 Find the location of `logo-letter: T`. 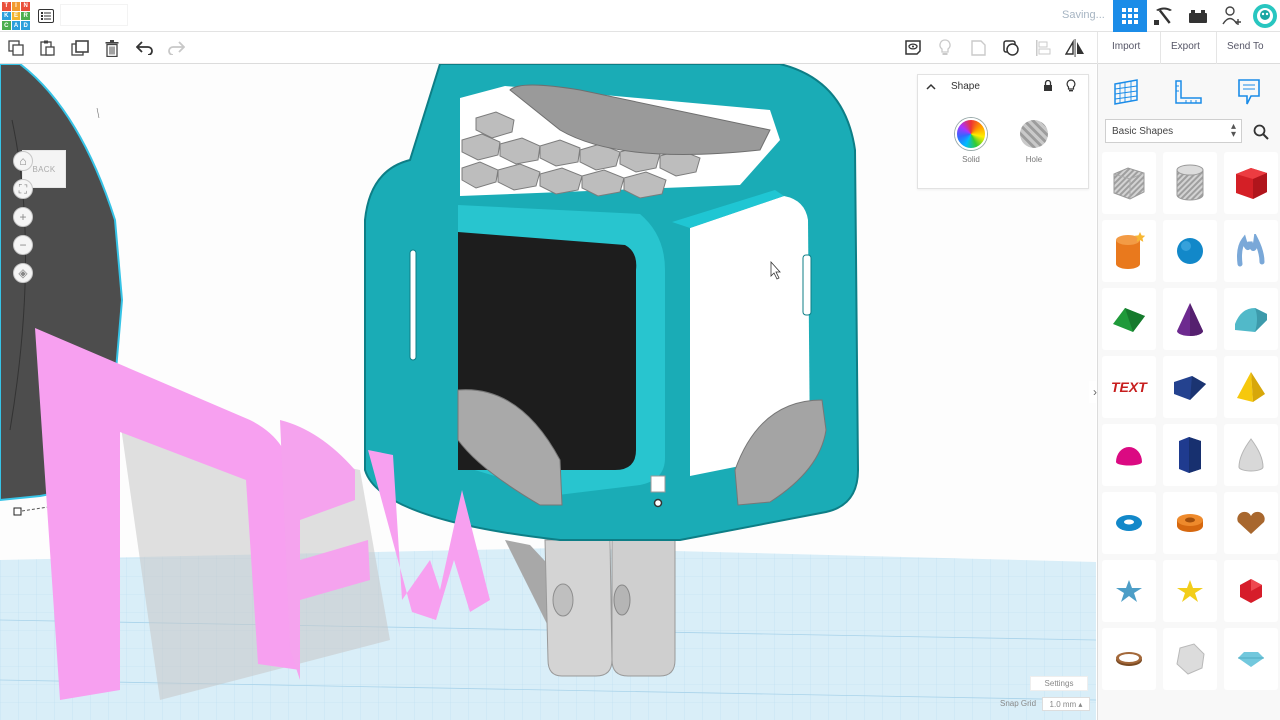

logo-letter: T is located at coordinates (6, 6).